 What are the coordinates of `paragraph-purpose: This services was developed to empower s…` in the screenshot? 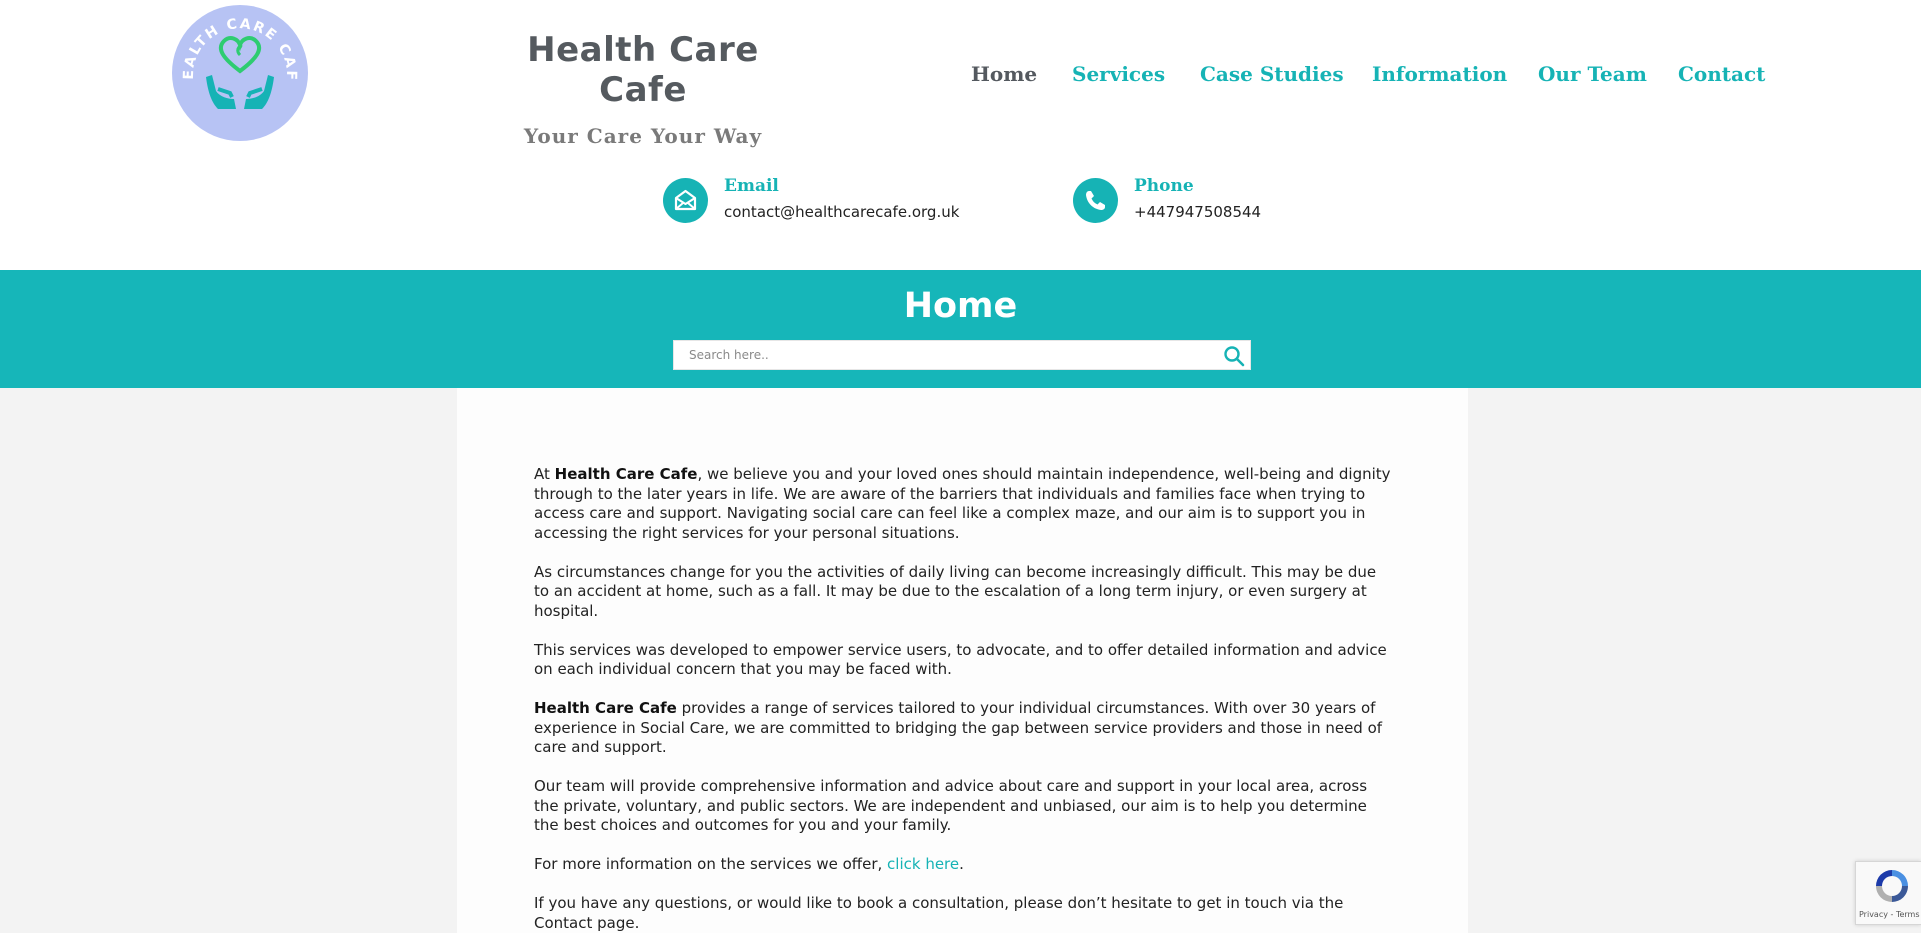 It's located at (960, 659).